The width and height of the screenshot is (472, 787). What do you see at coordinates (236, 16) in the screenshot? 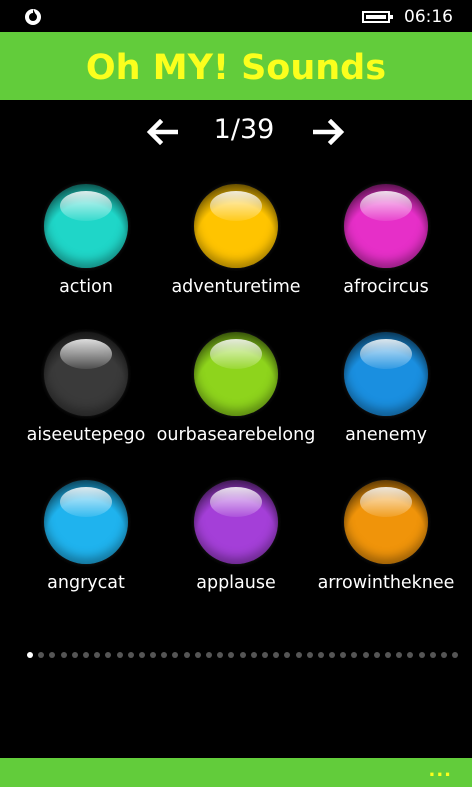
I see `status-bar: 06:16` at bounding box center [236, 16].